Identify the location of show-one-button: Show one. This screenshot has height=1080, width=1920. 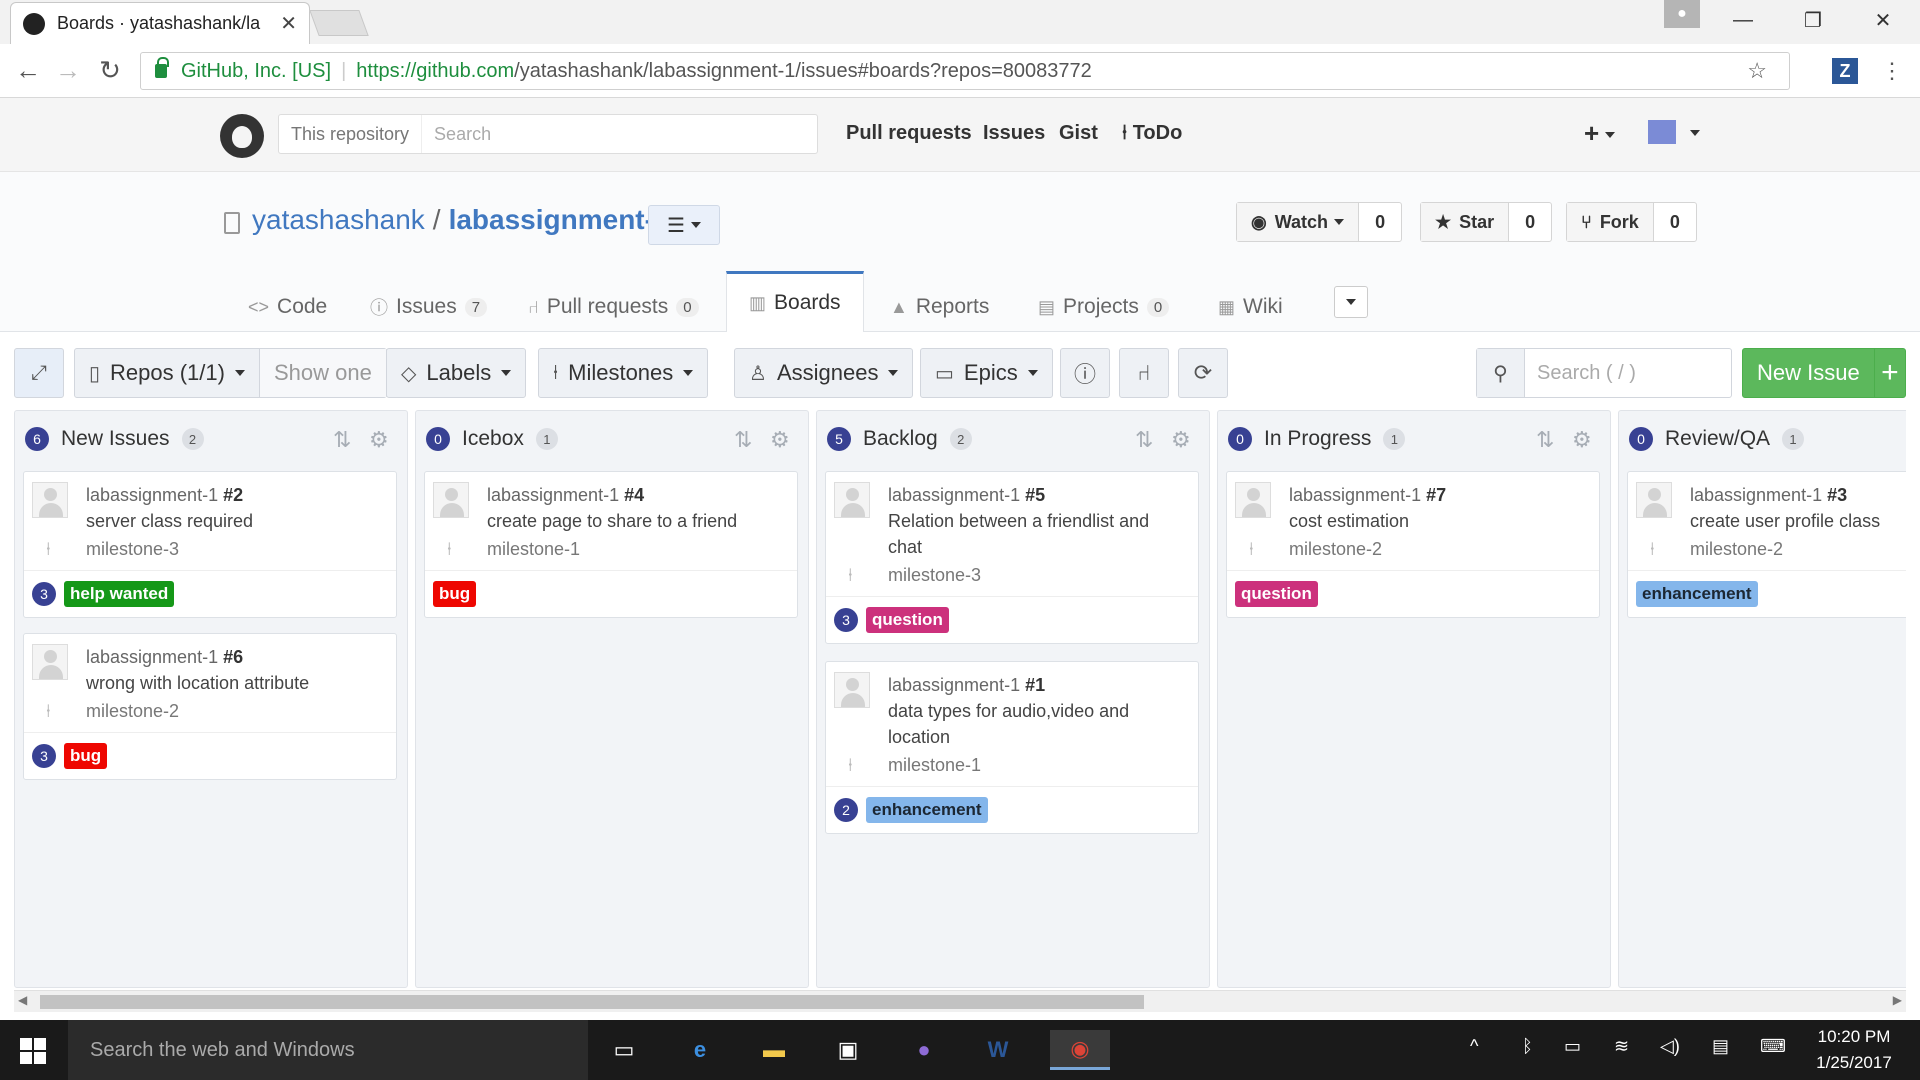
(322, 373).